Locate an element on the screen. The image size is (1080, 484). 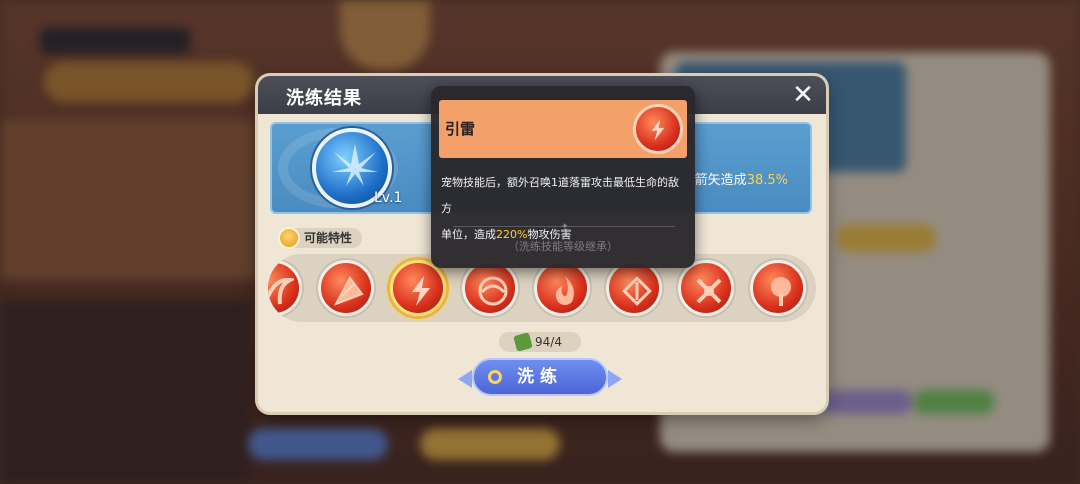
wing-right-decoration is located at coordinates (615, 379).